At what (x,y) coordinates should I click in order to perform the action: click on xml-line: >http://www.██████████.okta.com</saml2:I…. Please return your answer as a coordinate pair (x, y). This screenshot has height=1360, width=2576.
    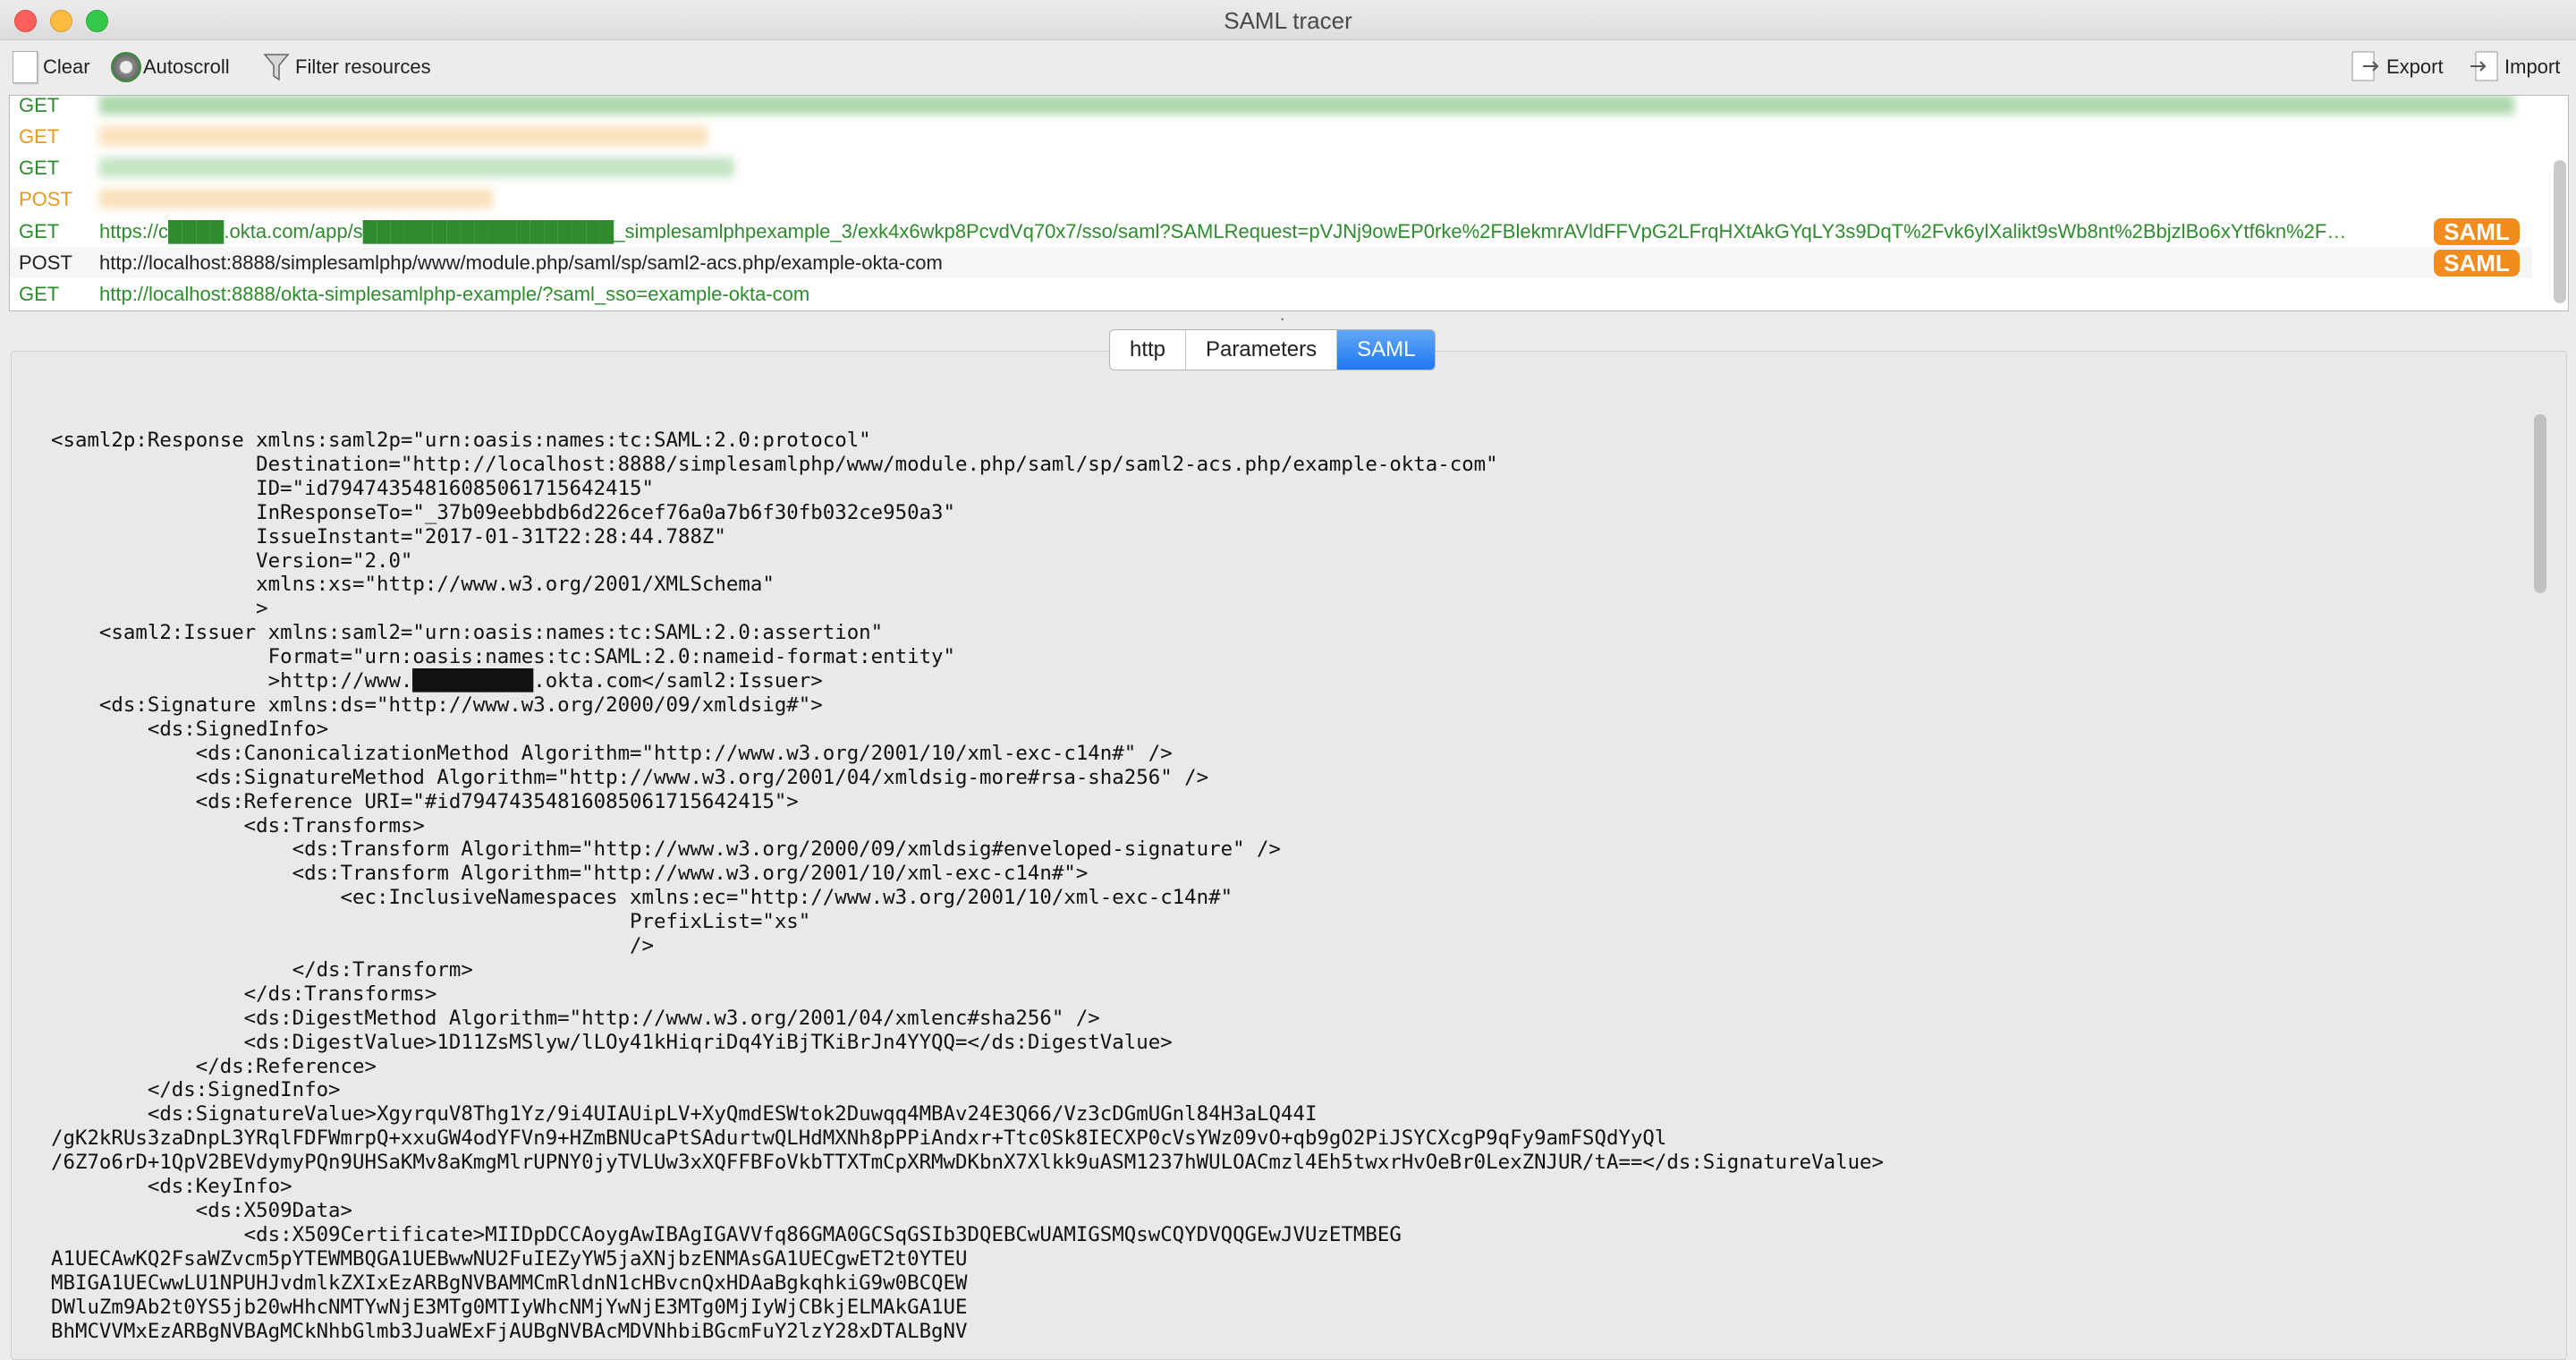
    Looking at the image, I should click on (545, 681).